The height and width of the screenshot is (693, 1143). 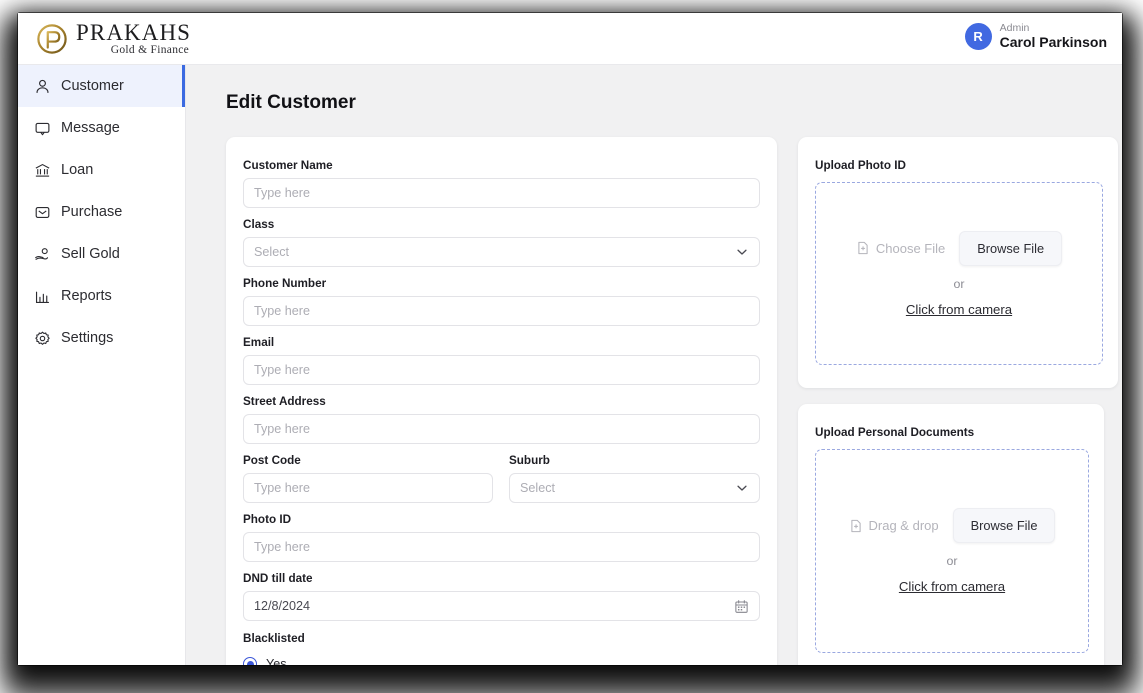 I want to click on field-photo-id: Photo ID Type here, so click(x=501, y=537).